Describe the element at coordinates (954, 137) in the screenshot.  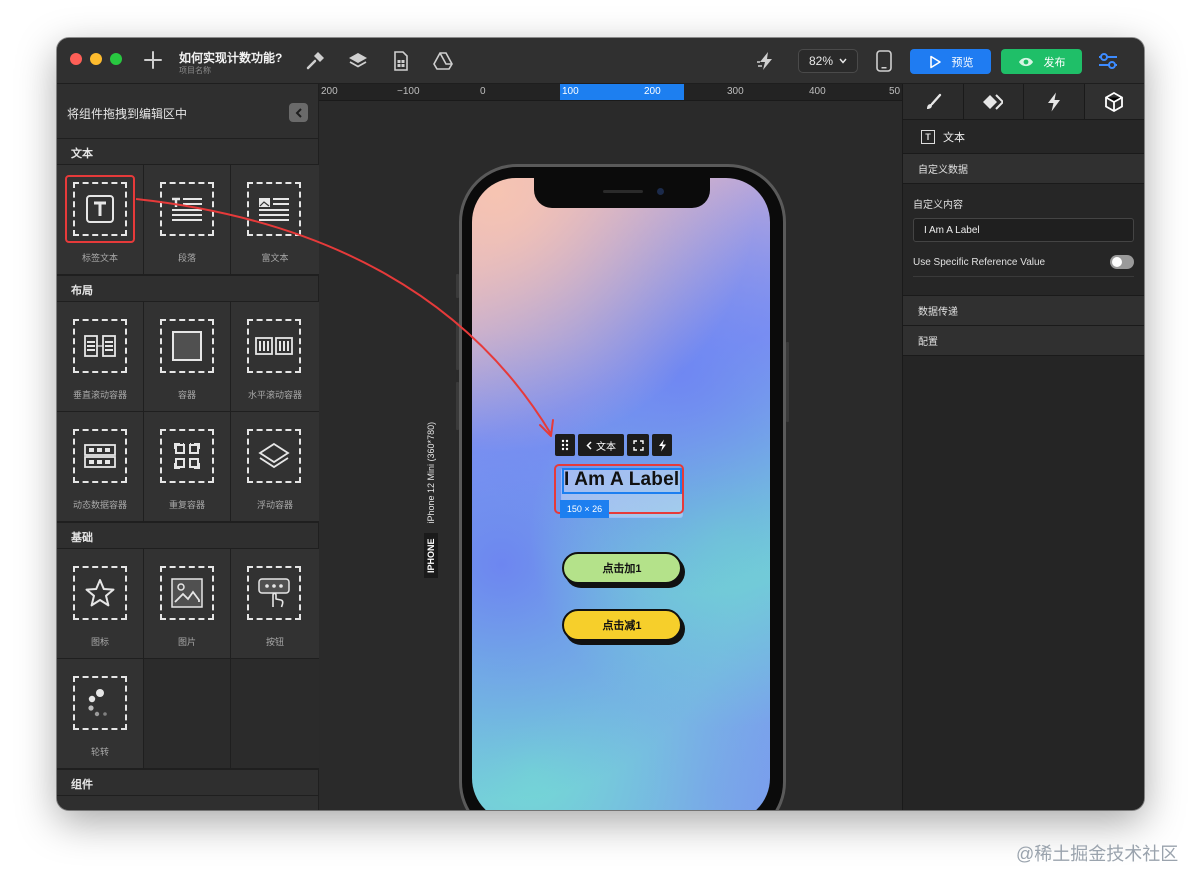
I see `component-type-label: 文本` at that location.